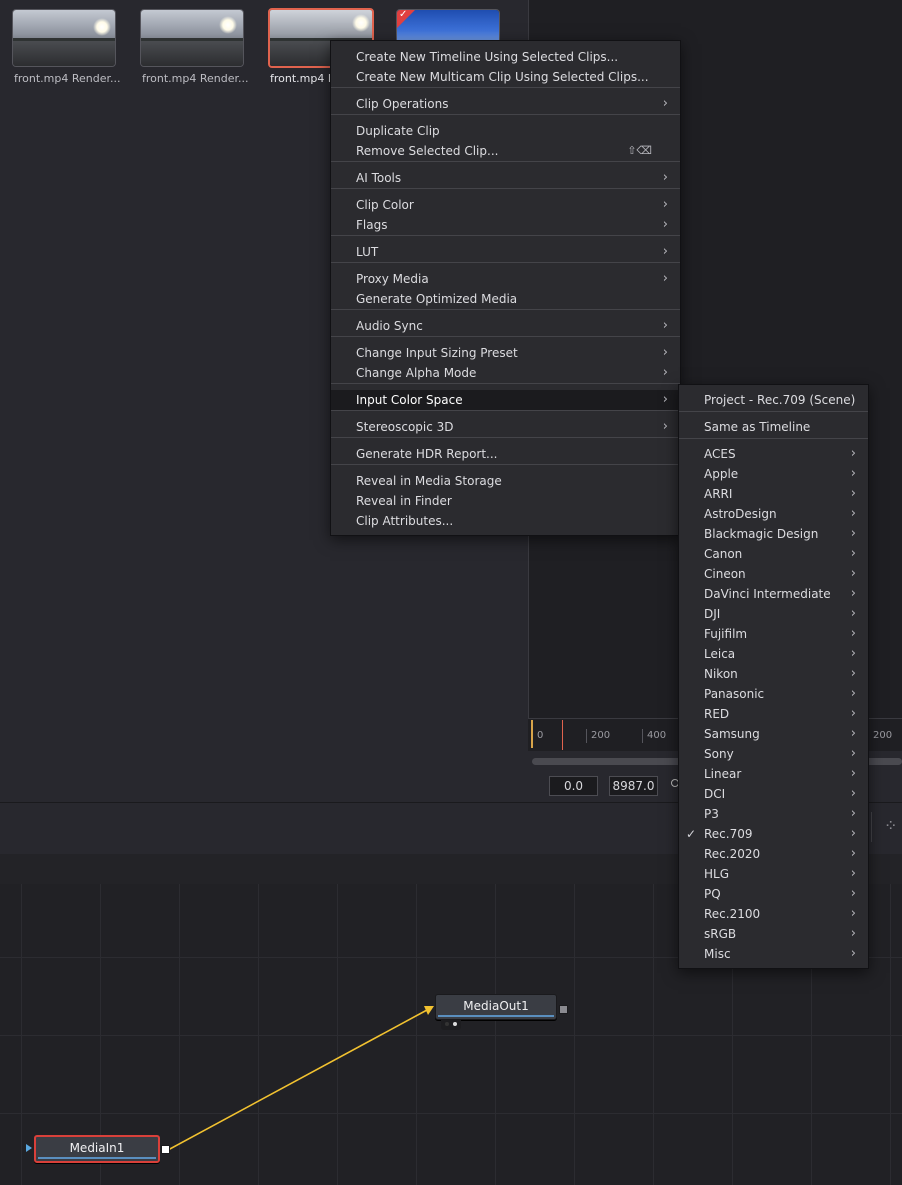 Image resolution: width=902 pixels, height=1185 pixels. I want to click on color-space-item-linear: Linear ›, so click(773, 774).